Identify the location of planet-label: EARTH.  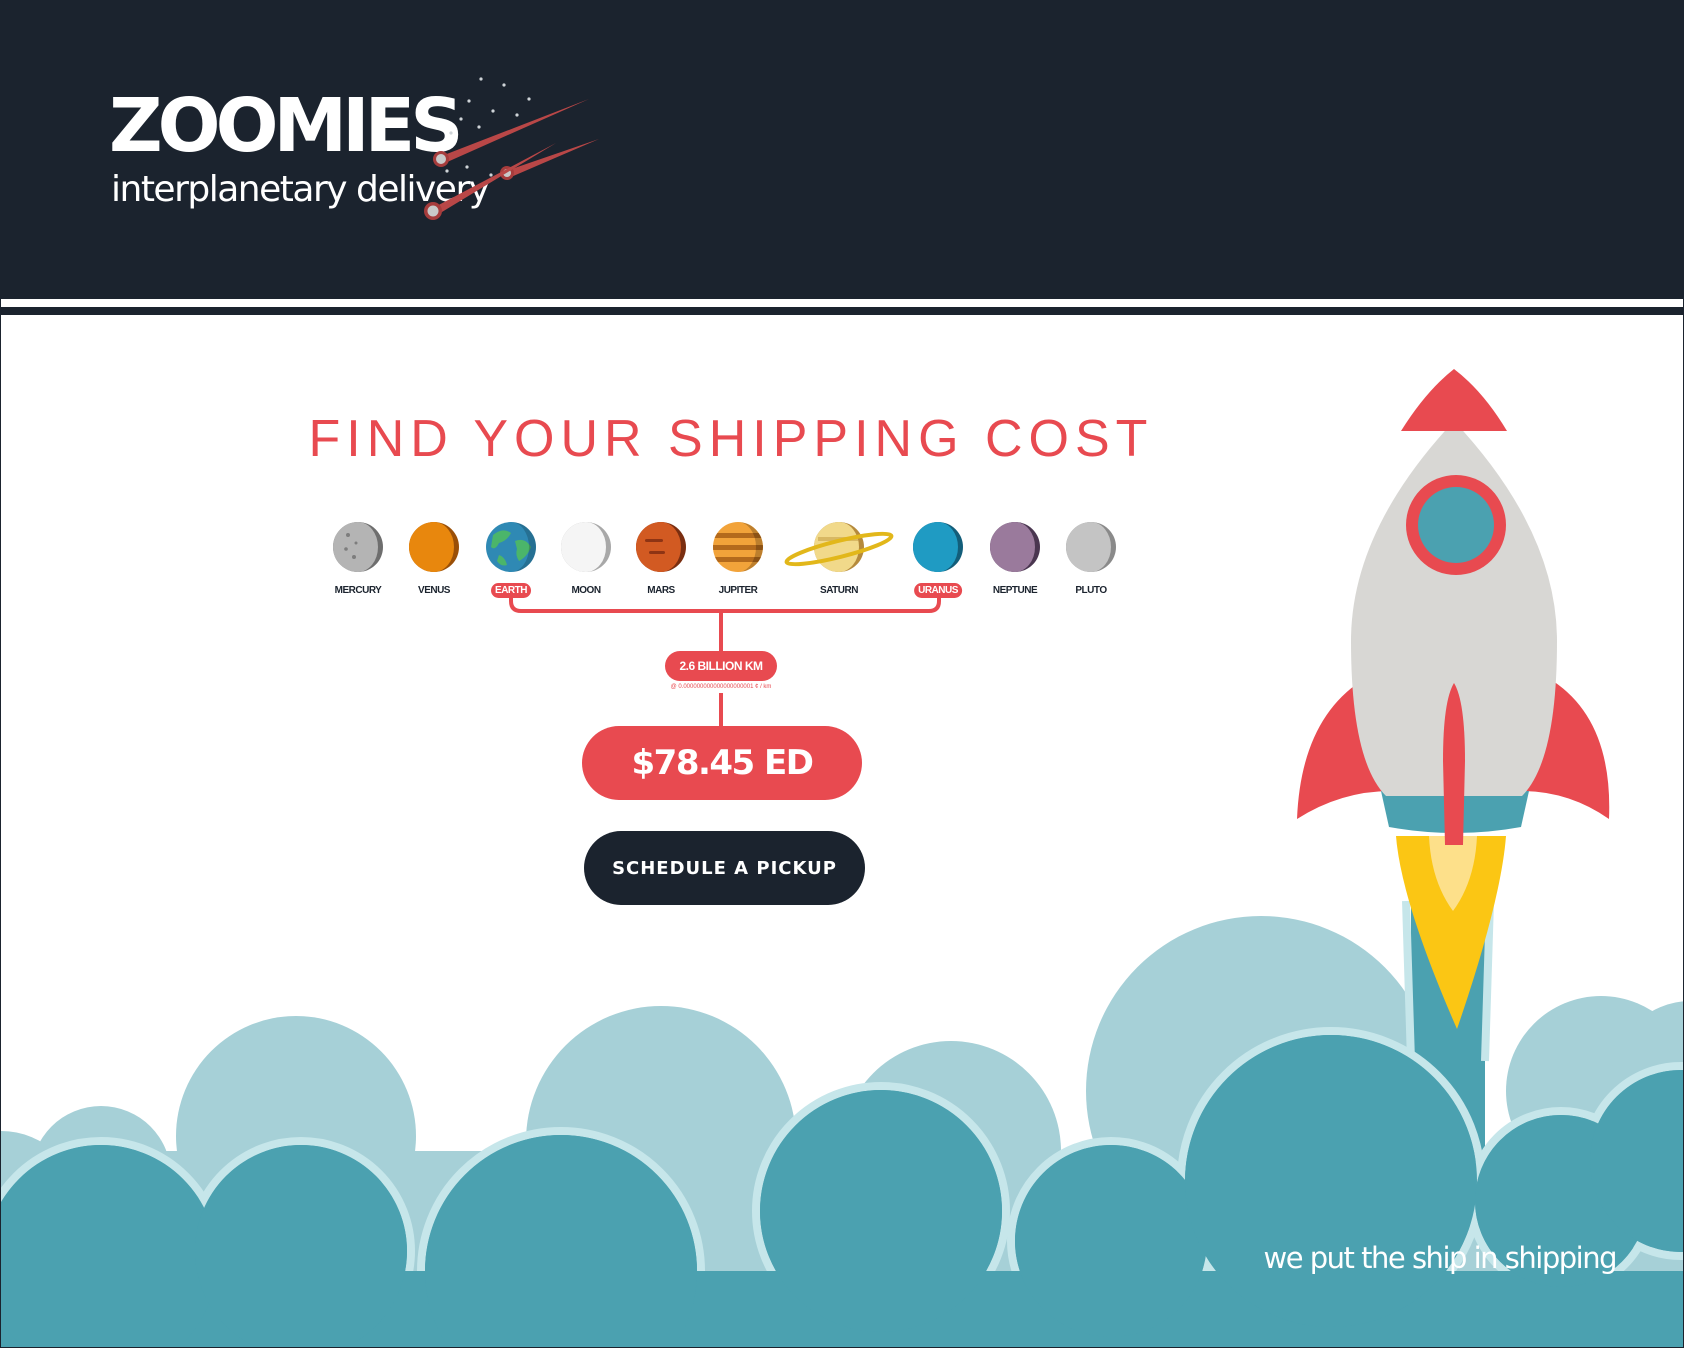
(511, 590).